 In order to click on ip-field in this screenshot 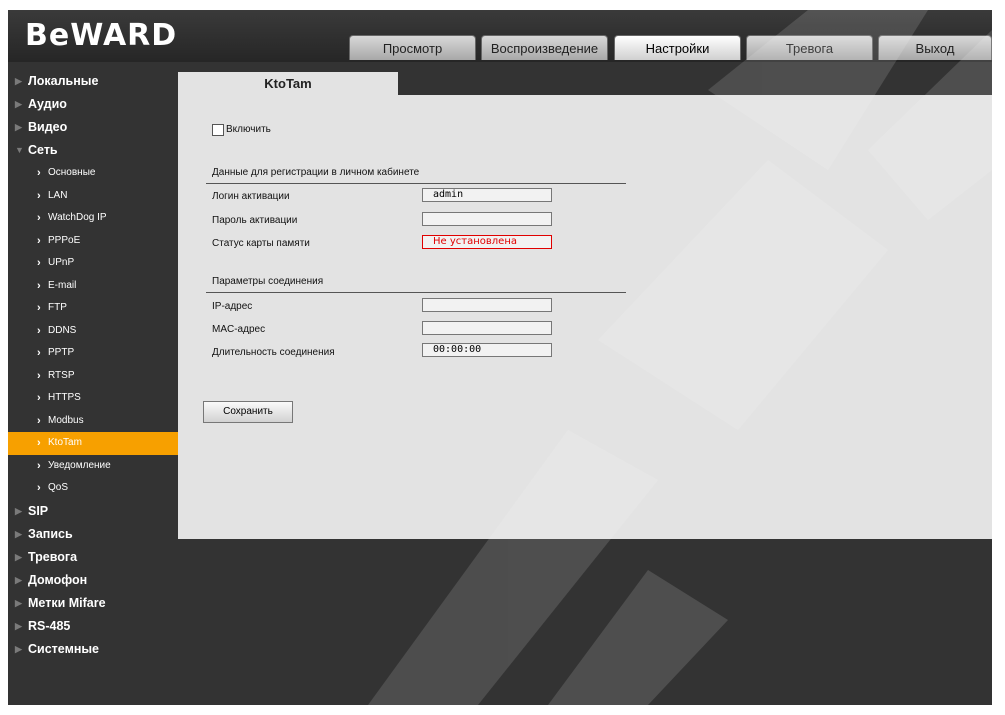, I will do `click(487, 305)`.